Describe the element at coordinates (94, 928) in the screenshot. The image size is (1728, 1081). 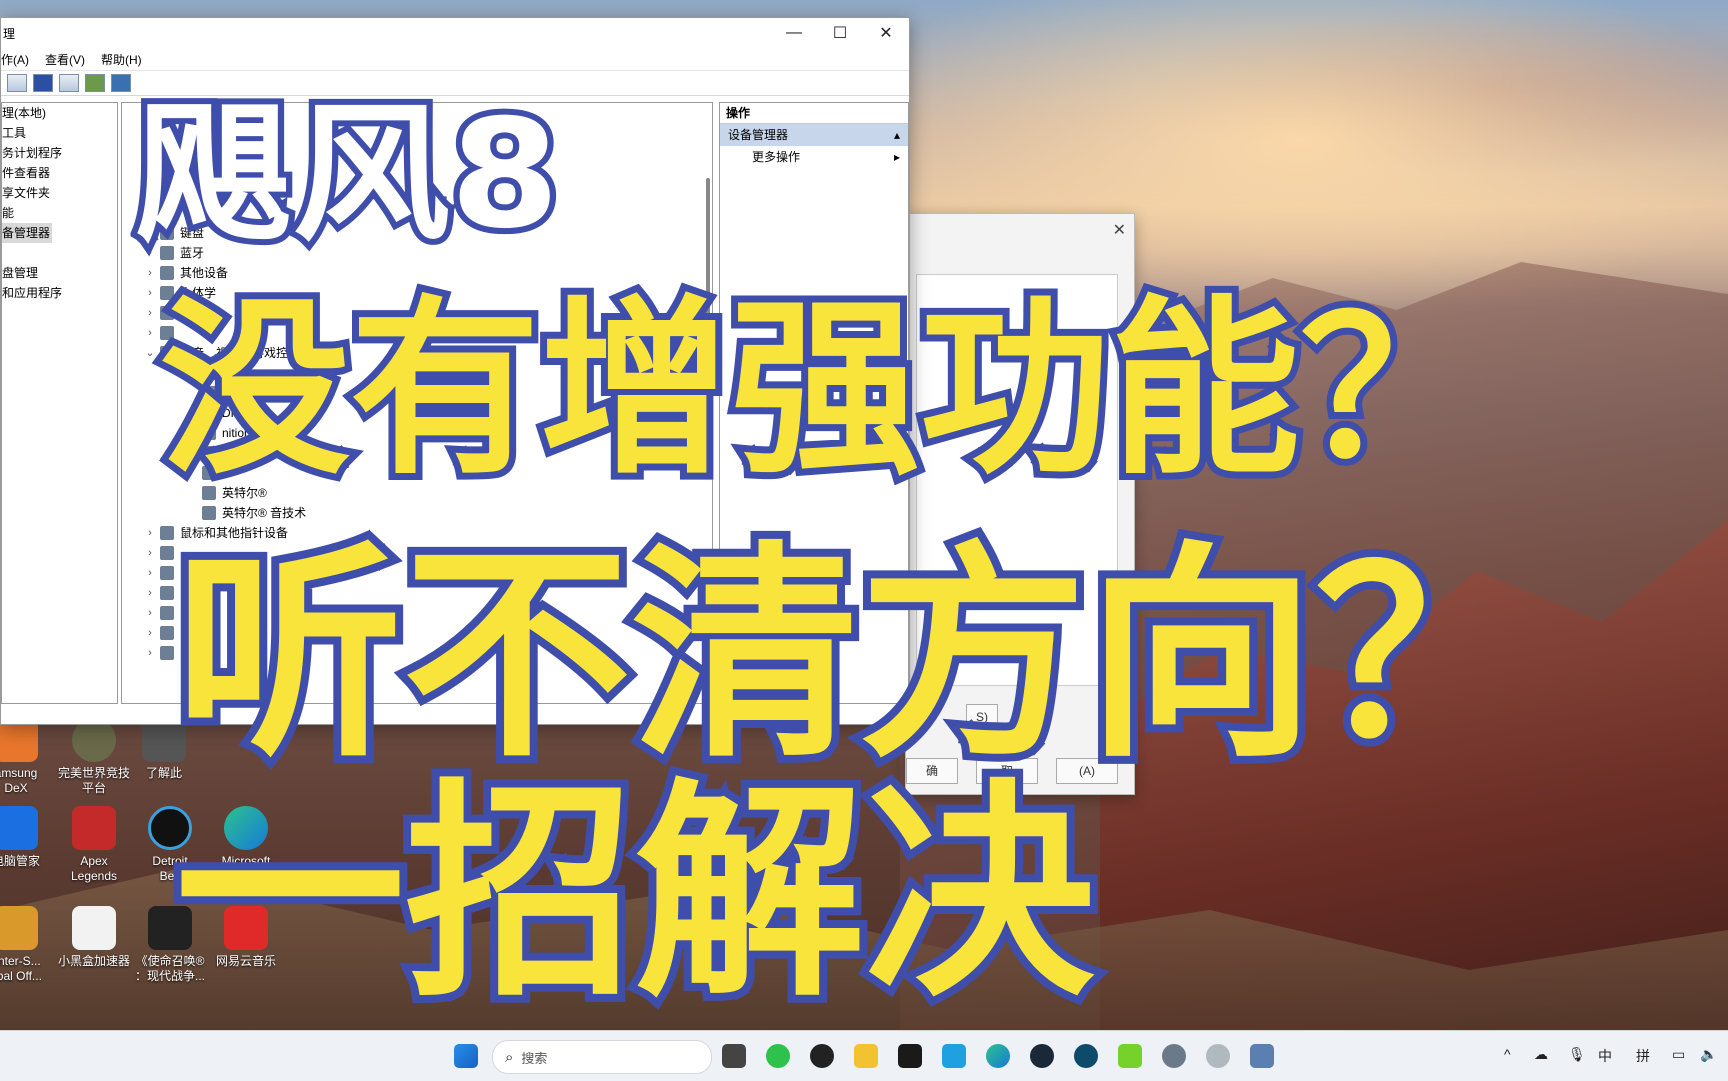
I see `xiaoheihe-icon` at that location.